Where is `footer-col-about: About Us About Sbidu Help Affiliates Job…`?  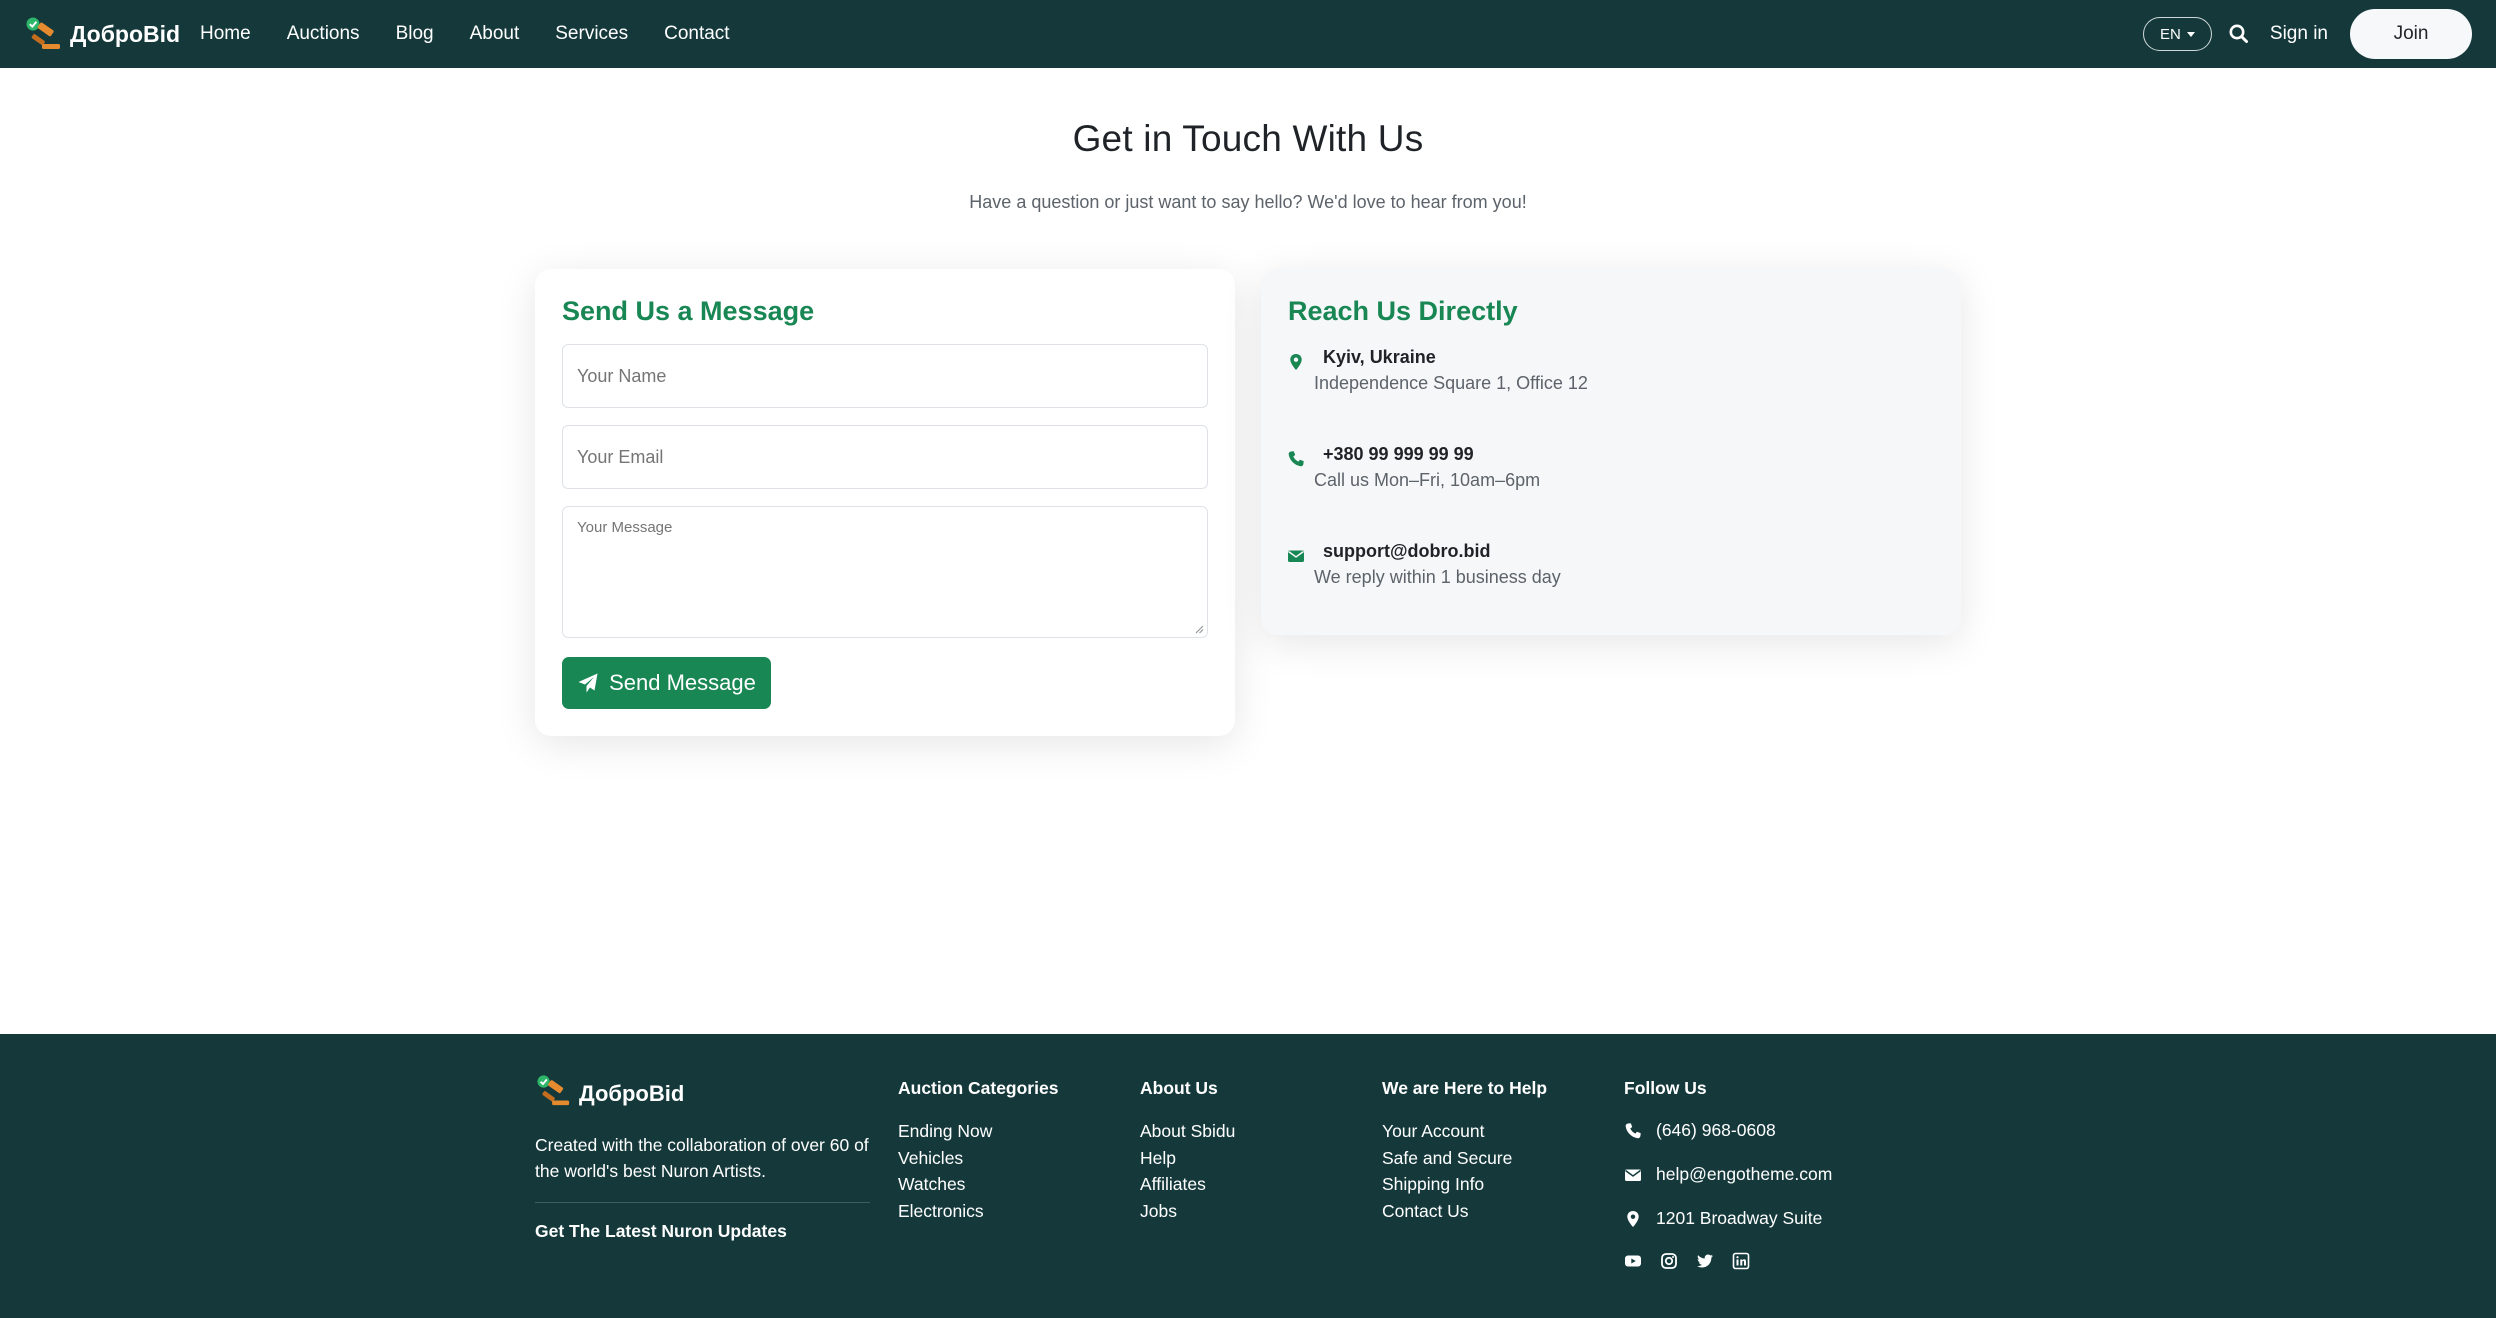
footer-col-about: About Us About Sbidu Help Affiliates Job… is located at coordinates (1187, 1151).